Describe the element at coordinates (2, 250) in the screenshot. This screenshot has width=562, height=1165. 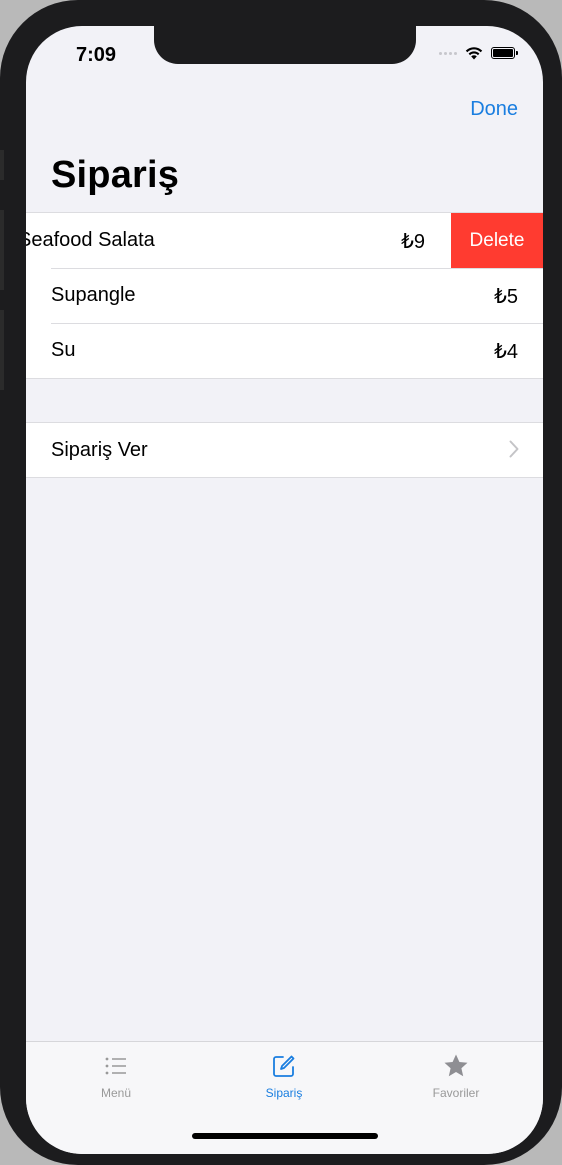
I see `side-button-volume-up` at that location.